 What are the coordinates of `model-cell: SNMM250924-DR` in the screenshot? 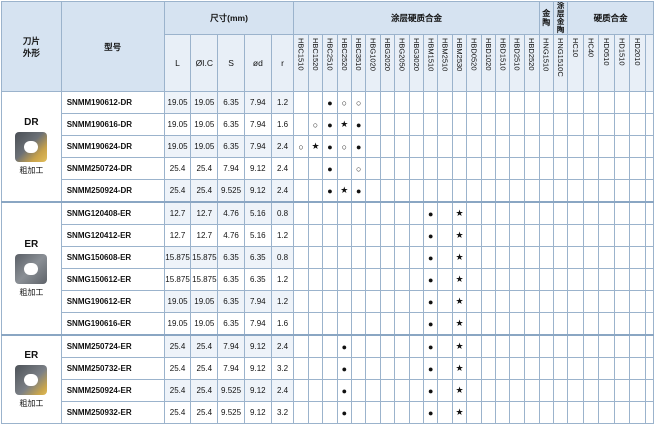 It's located at (112, 191).